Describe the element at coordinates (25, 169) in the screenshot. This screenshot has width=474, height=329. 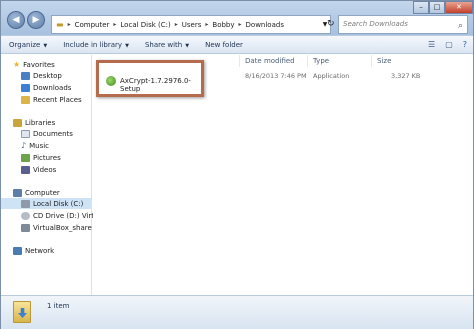
I see `videos-icon` at that location.